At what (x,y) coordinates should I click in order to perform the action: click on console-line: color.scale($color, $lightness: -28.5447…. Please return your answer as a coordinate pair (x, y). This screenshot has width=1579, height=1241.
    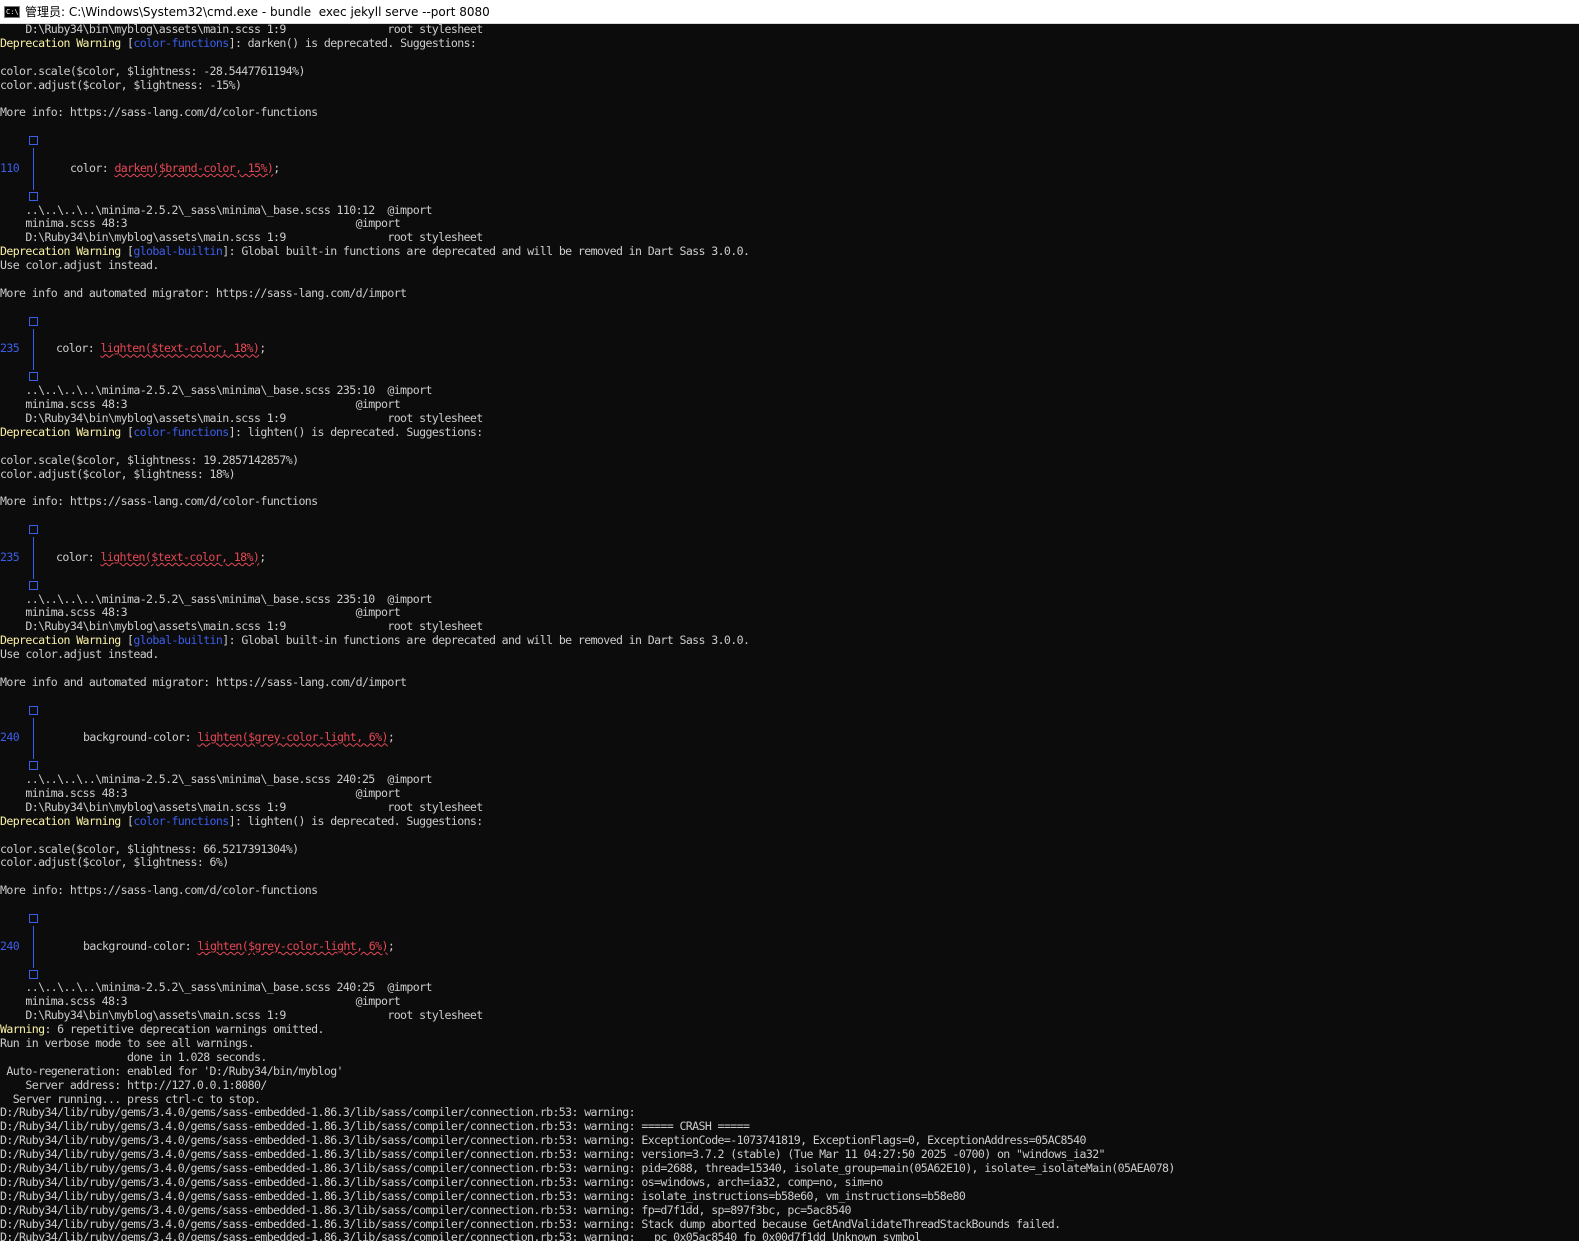
    Looking at the image, I should click on (152, 70).